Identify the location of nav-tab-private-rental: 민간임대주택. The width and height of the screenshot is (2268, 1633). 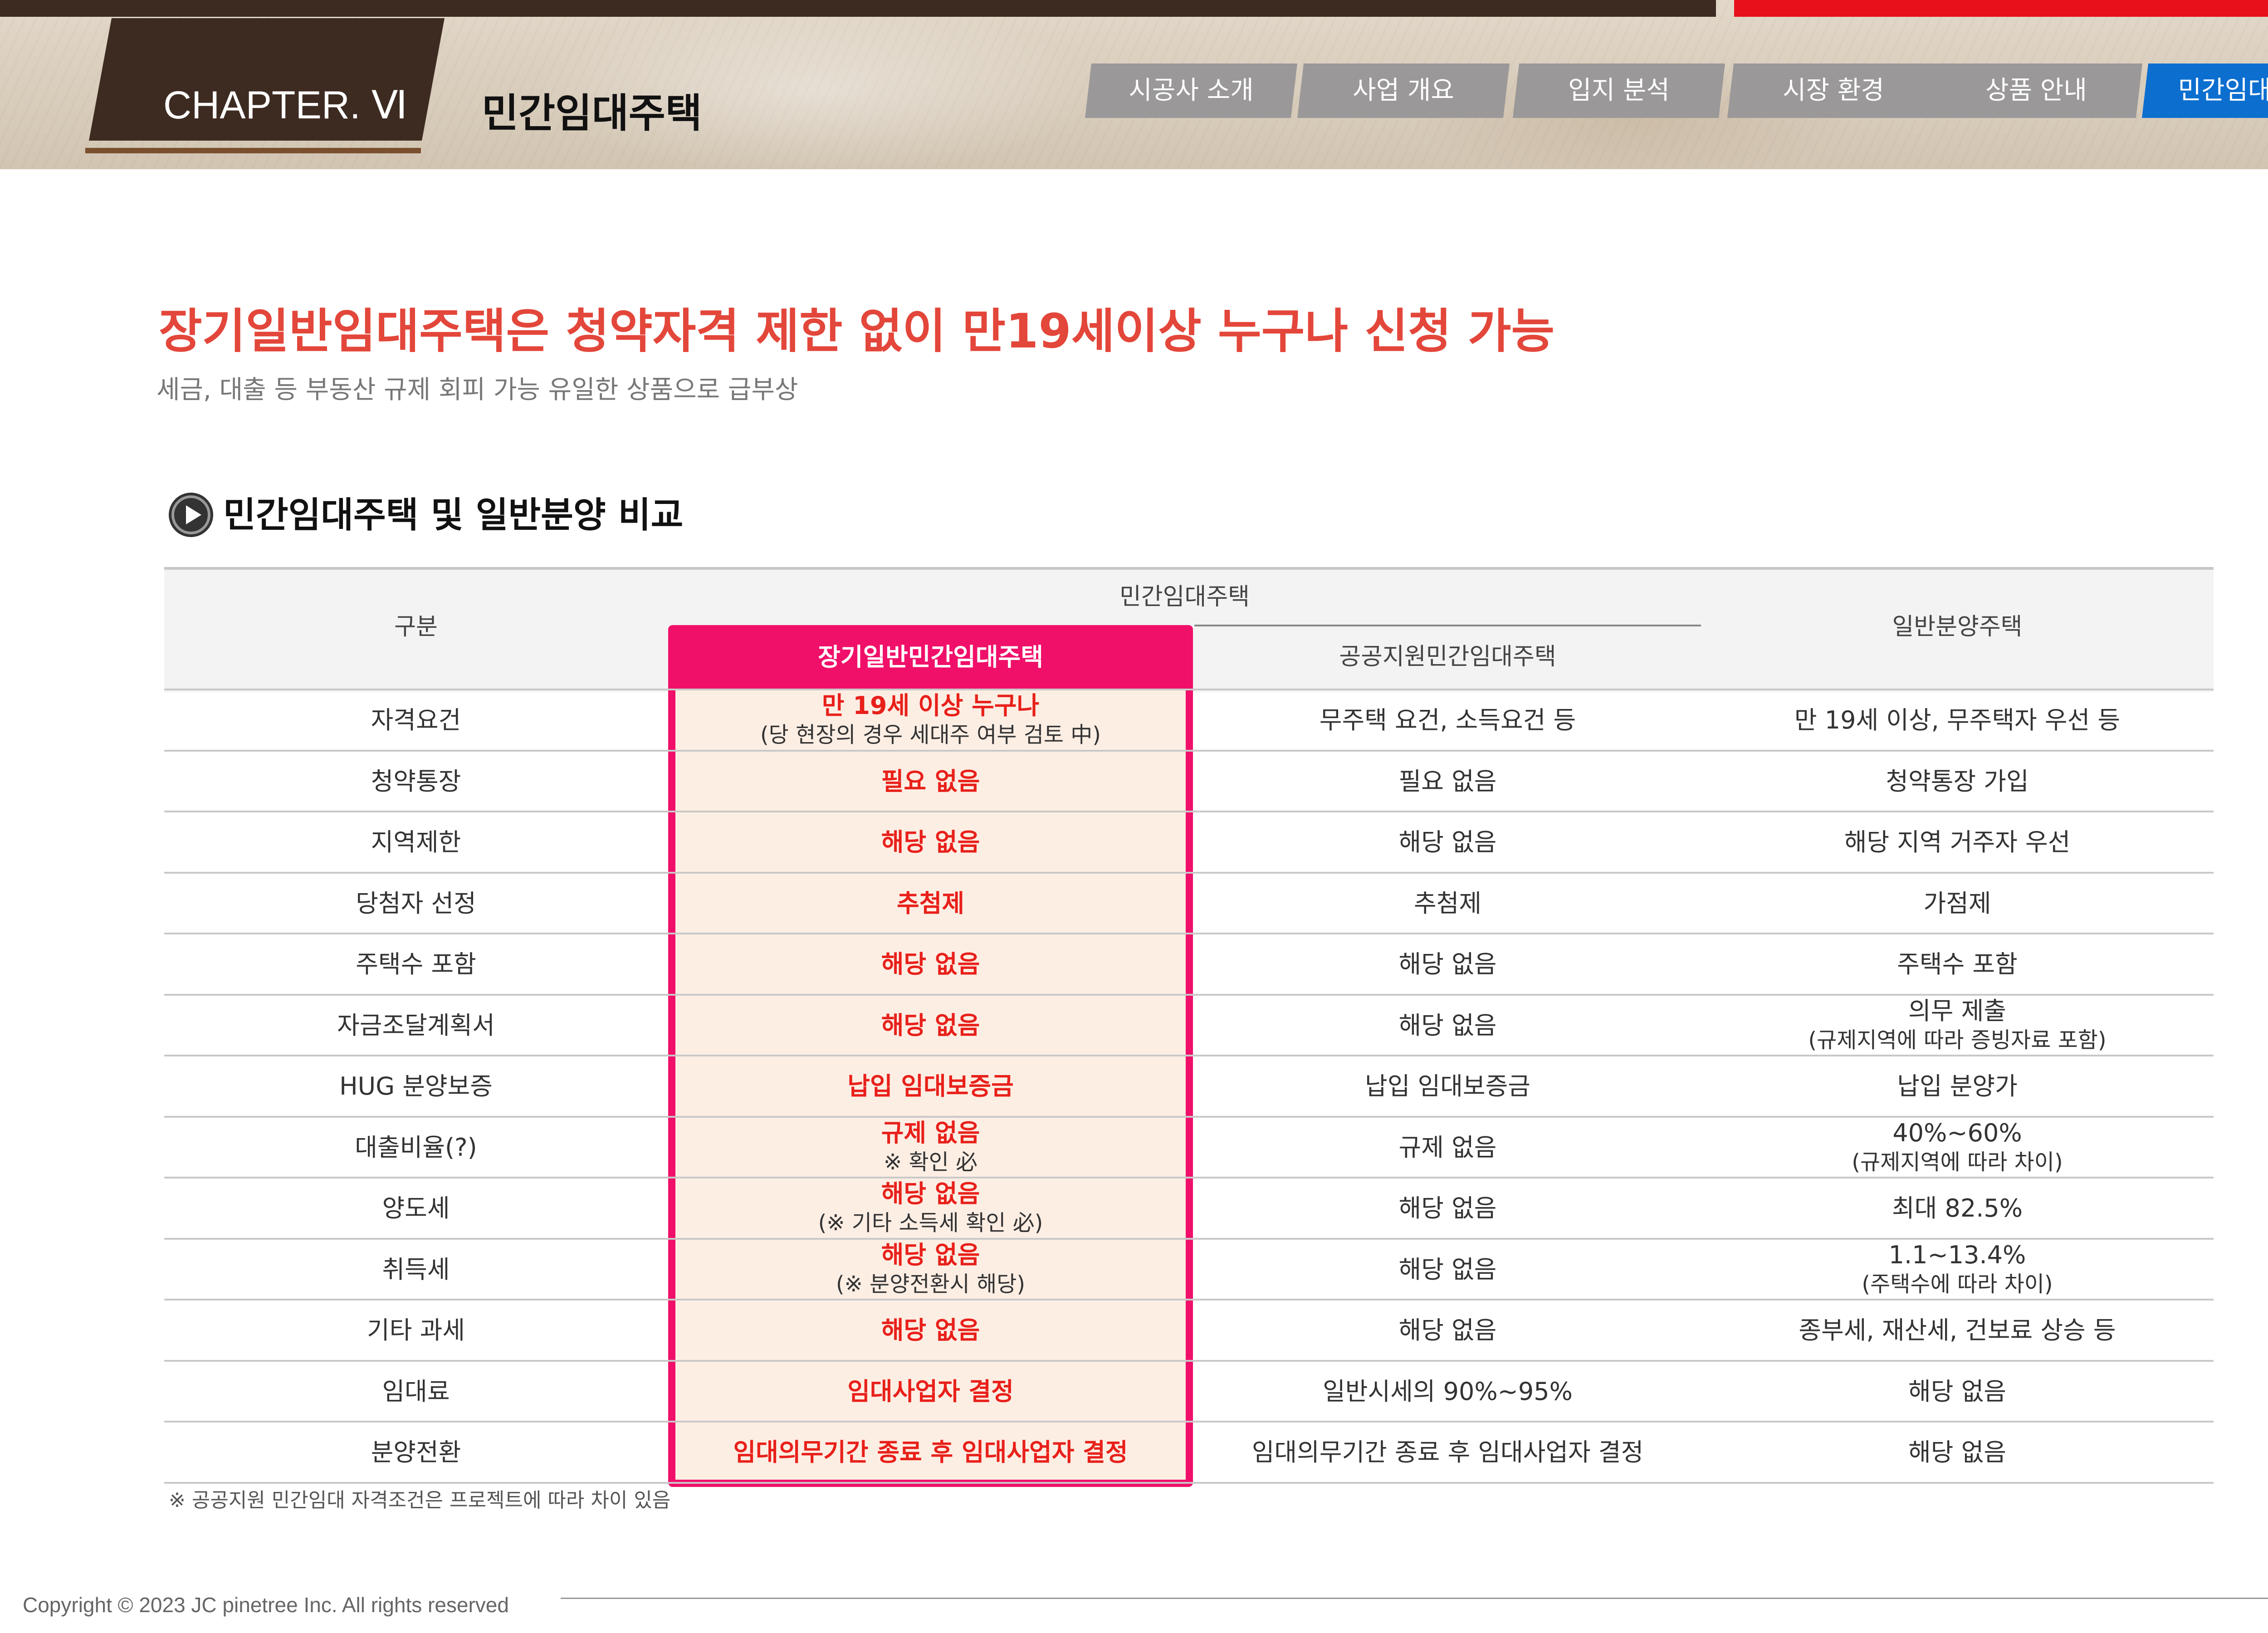
(2205, 91).